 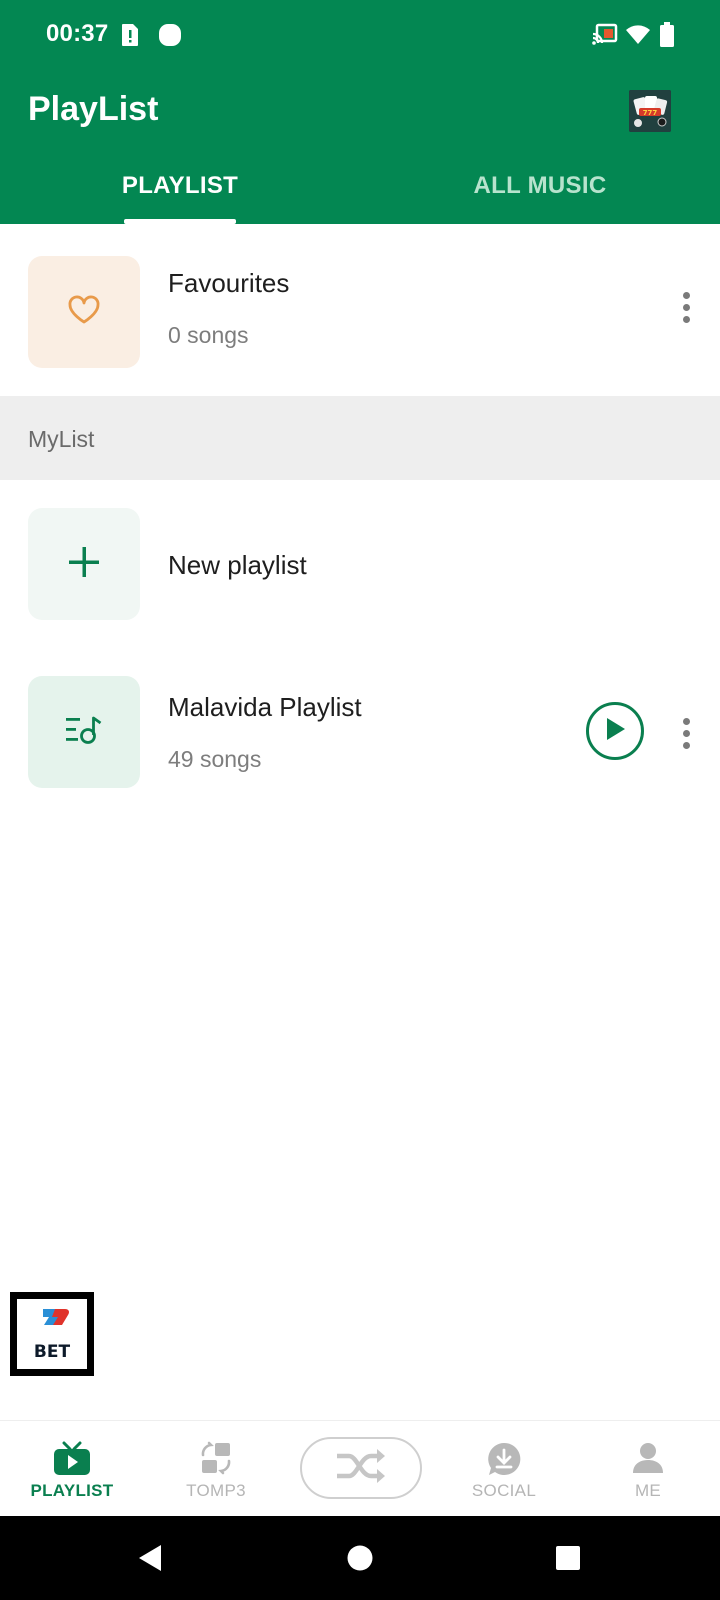 What do you see at coordinates (648, 1490) in the screenshot?
I see `nav-me-label: ME` at bounding box center [648, 1490].